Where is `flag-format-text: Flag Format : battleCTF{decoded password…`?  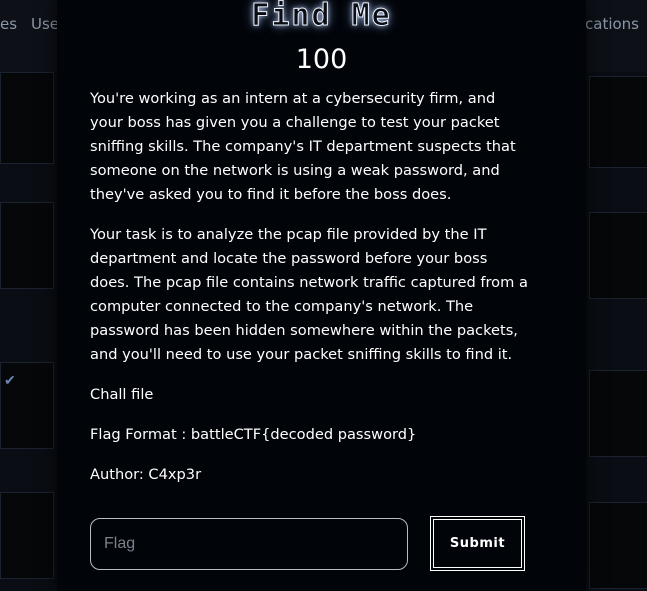
flag-format-text: Flag Format : battleCTF{decoded password… is located at coordinates (253, 434).